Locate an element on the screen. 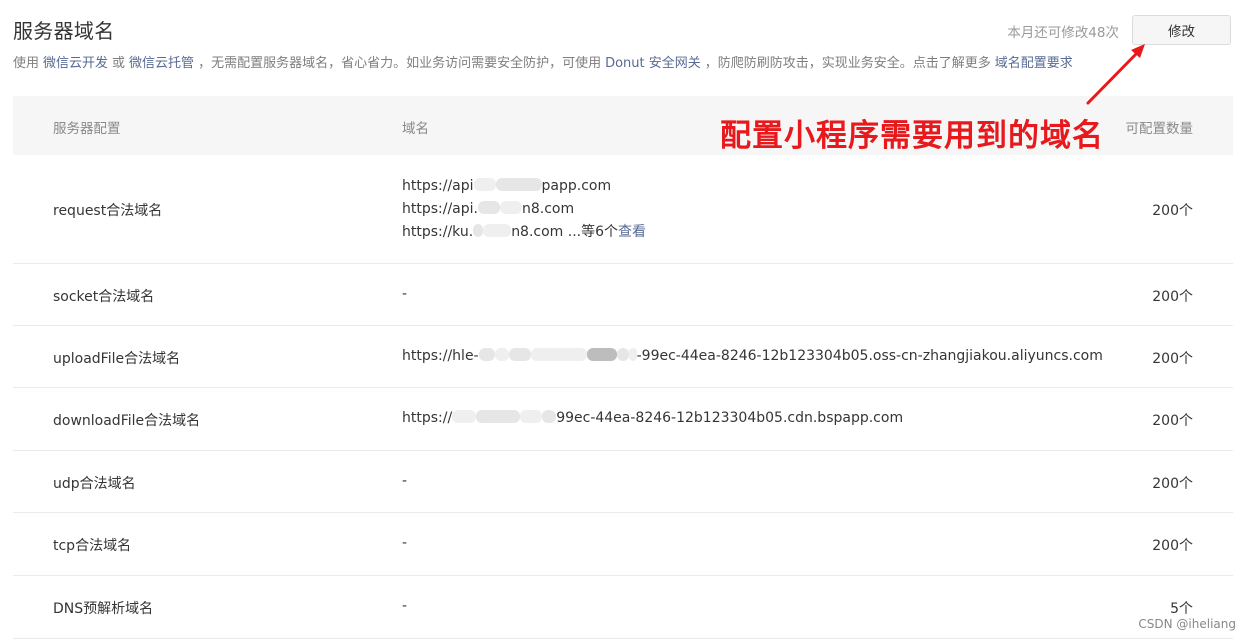  desc-text-2: 或 is located at coordinates (119, 63).